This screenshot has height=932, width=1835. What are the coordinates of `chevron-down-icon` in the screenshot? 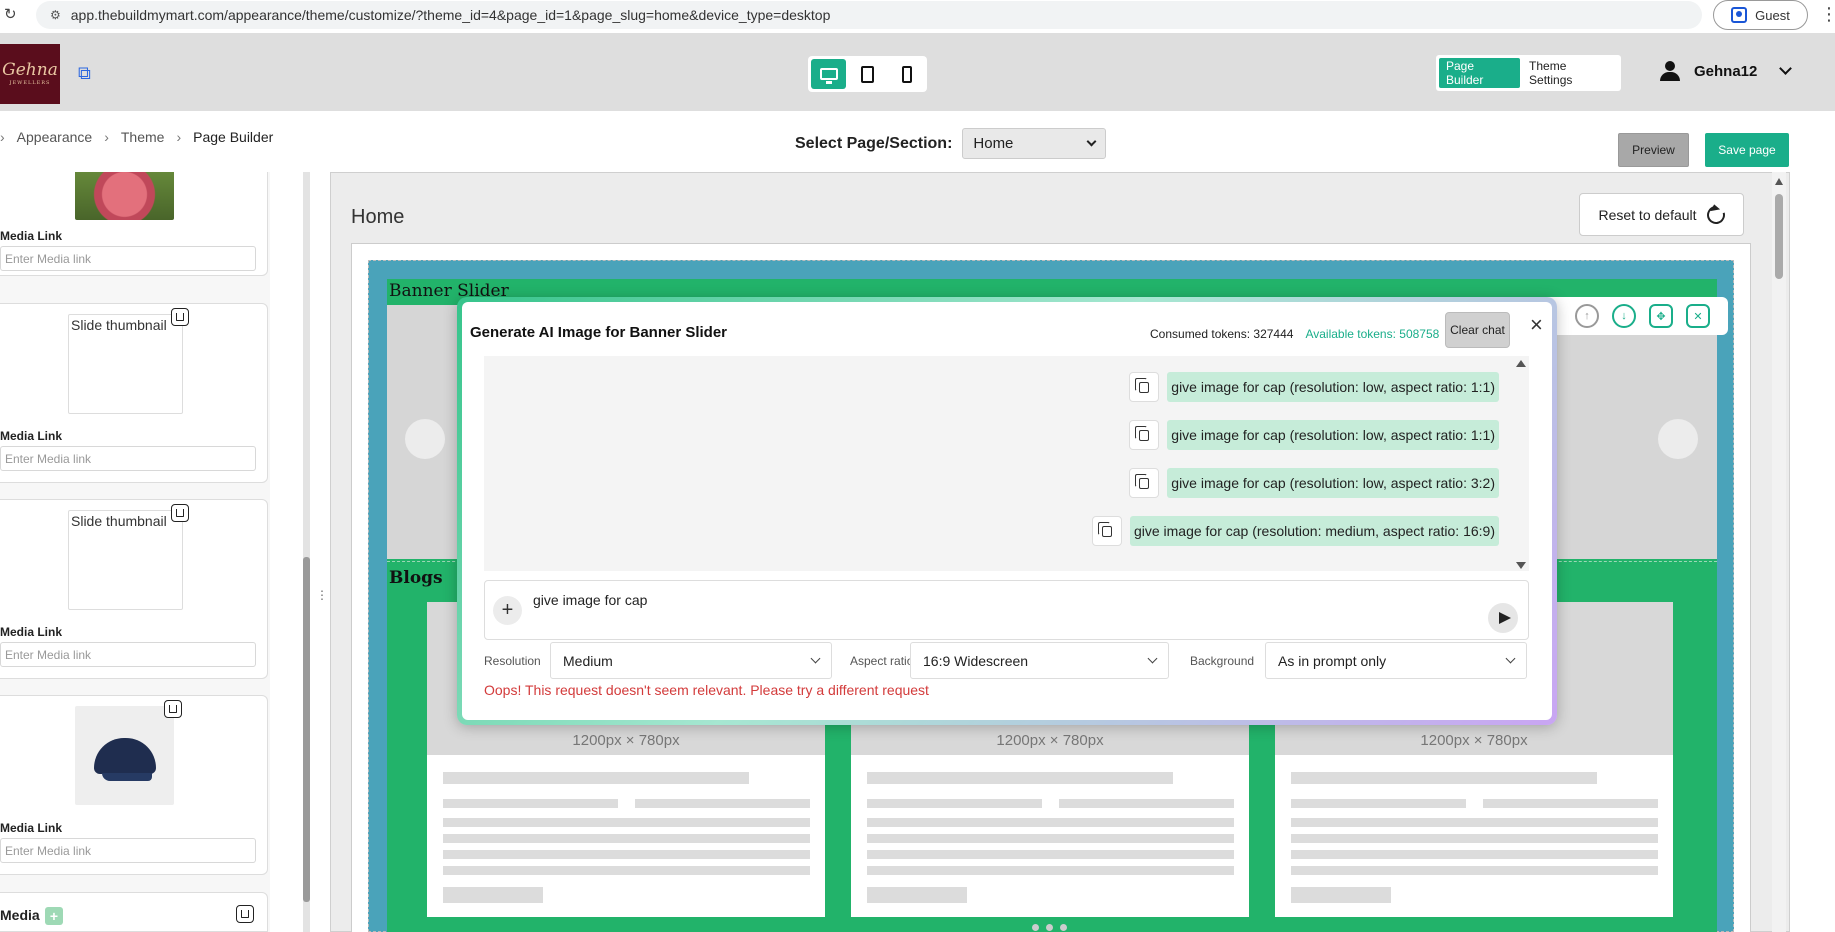 It's located at (1152, 658).